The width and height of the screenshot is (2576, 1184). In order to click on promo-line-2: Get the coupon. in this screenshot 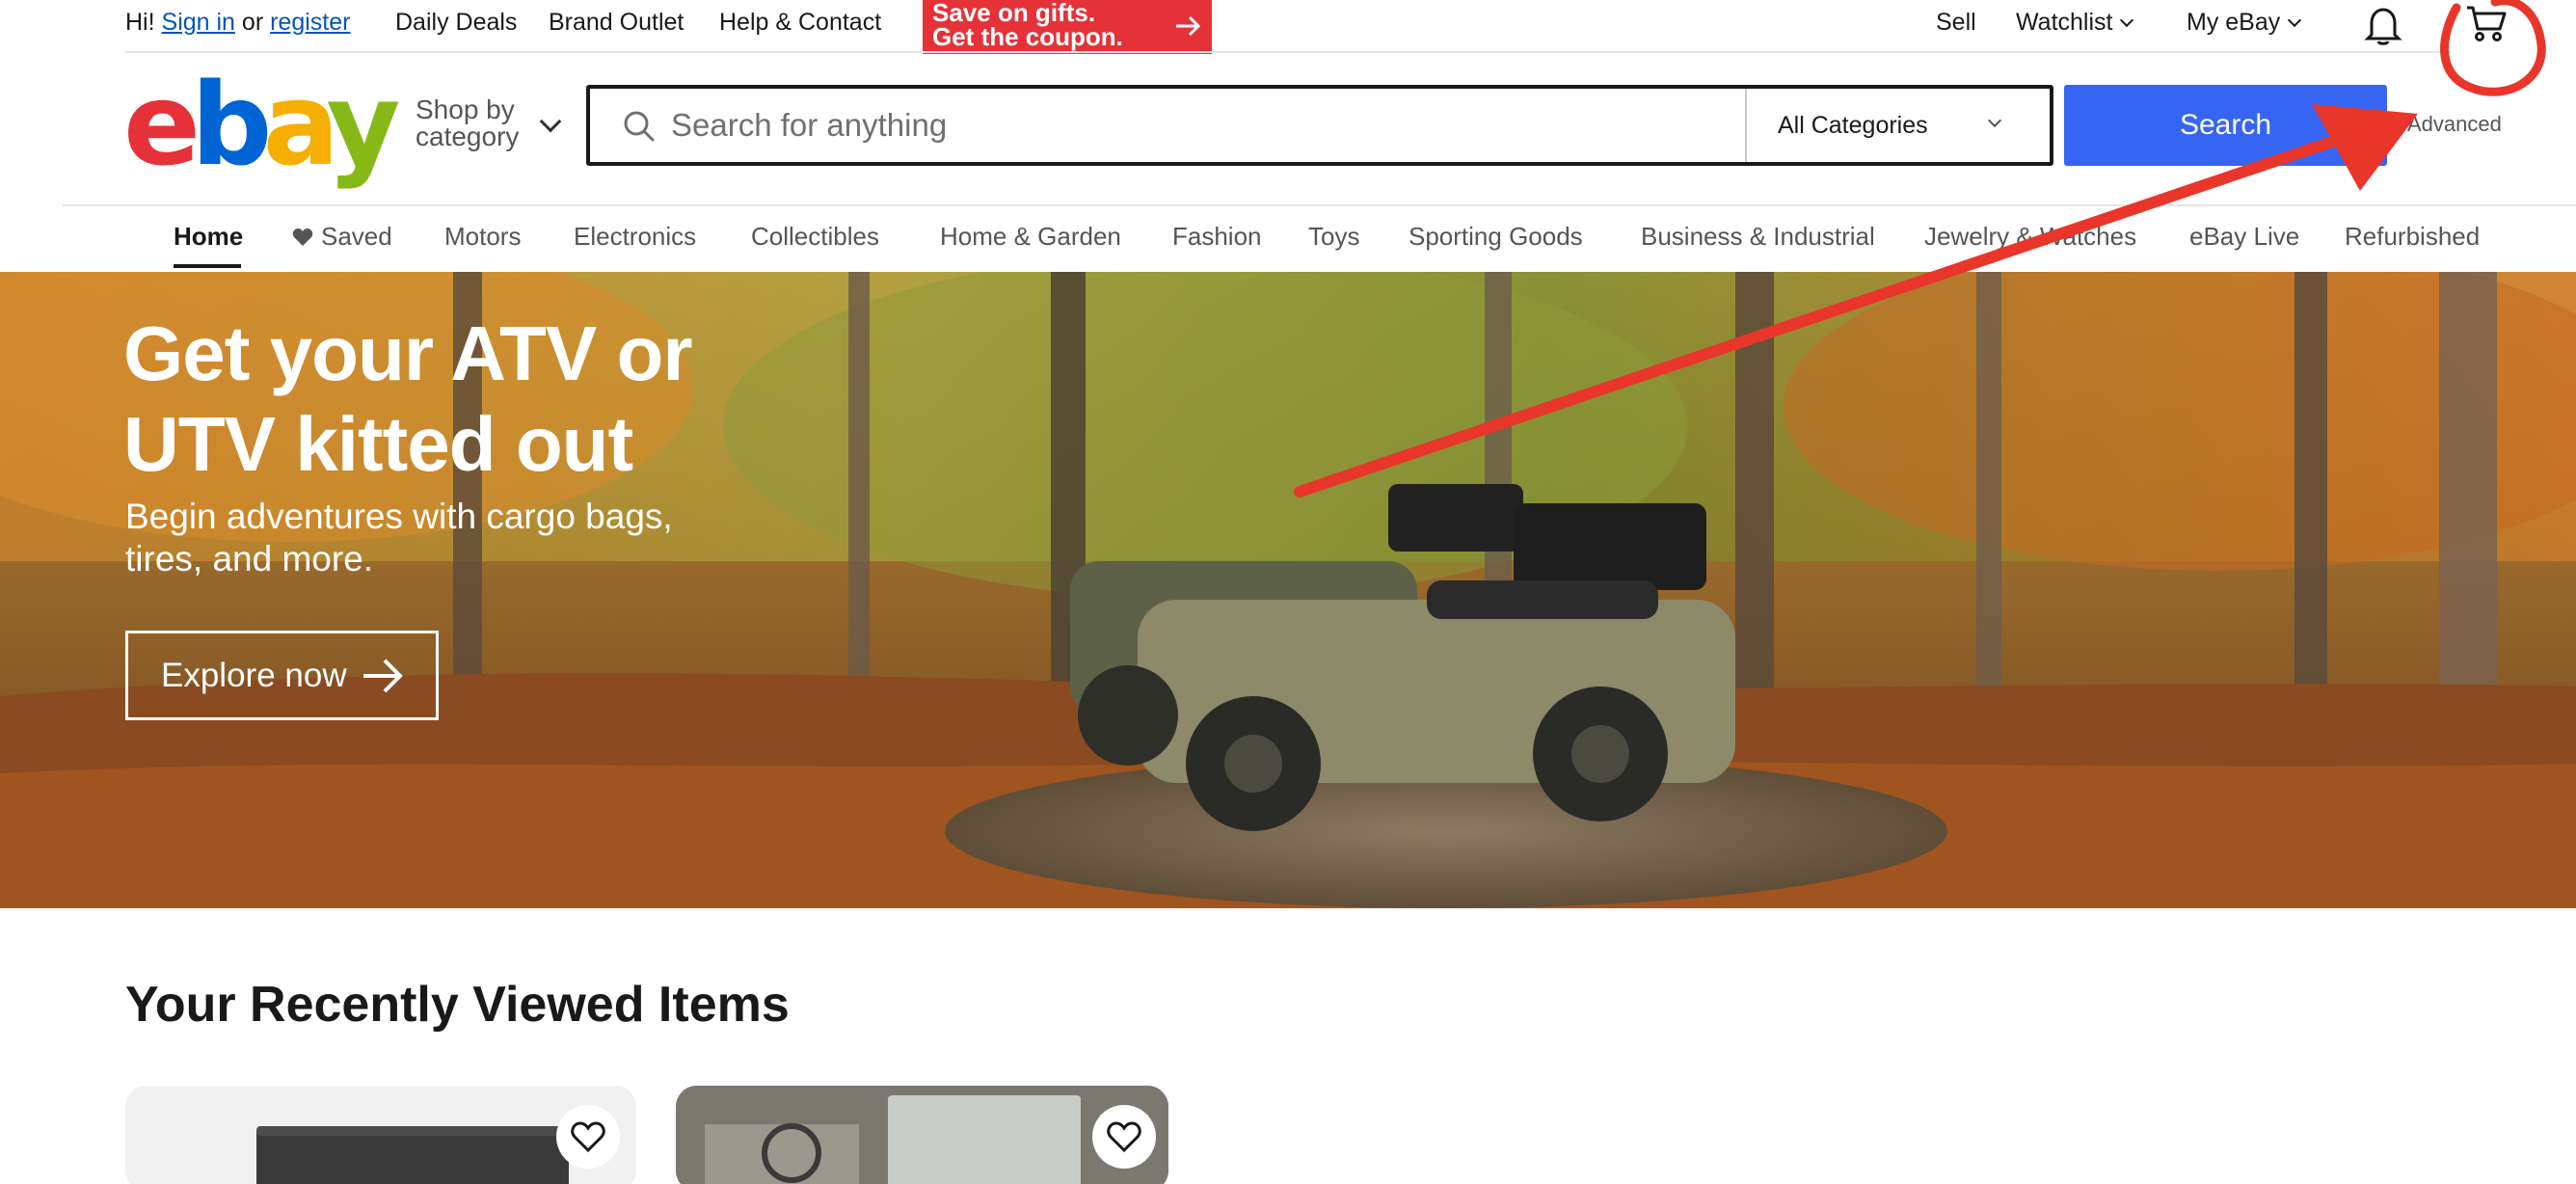, I will do `click(1028, 36)`.